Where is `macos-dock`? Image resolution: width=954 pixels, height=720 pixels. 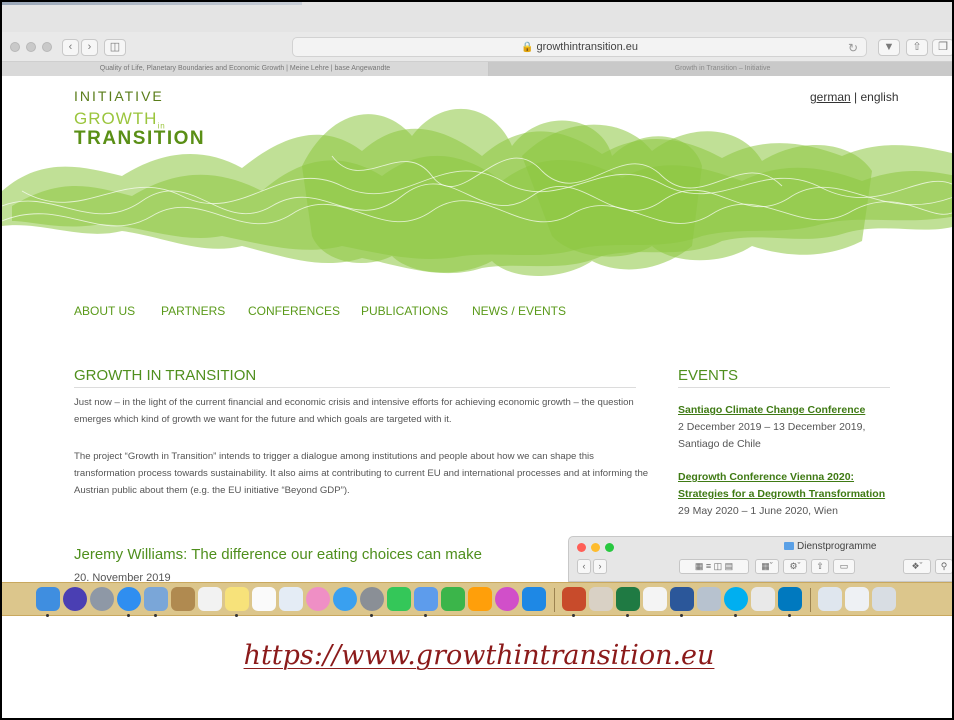 macos-dock is located at coordinates (477, 599).